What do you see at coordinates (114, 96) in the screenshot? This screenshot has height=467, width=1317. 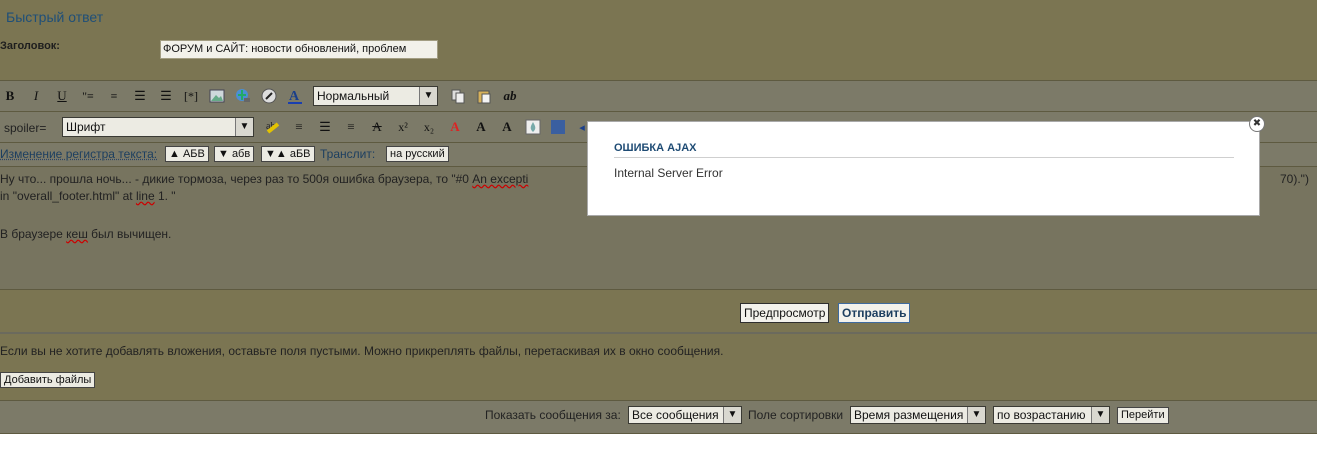 I see `code-icon: ≡` at bounding box center [114, 96].